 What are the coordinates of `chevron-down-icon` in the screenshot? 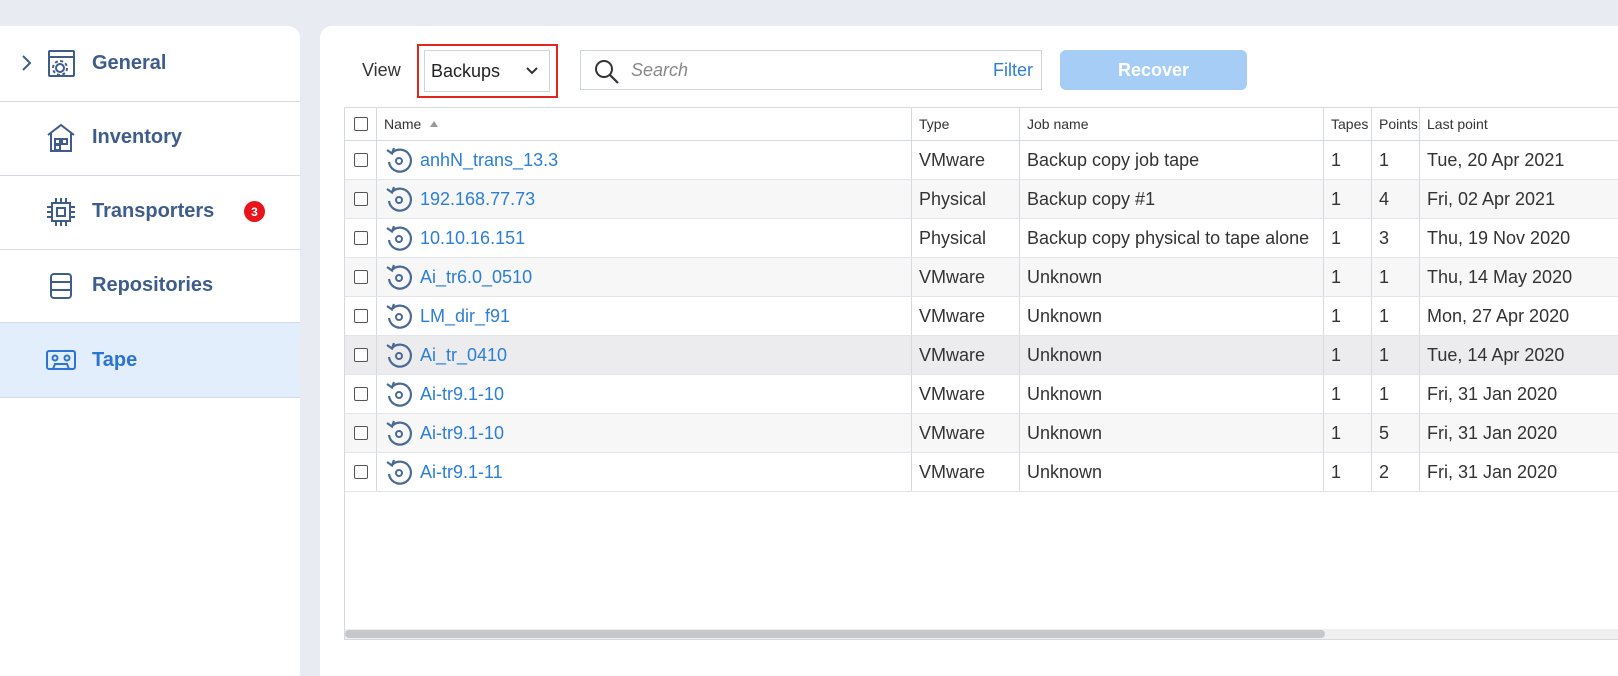 It's located at (532, 71).